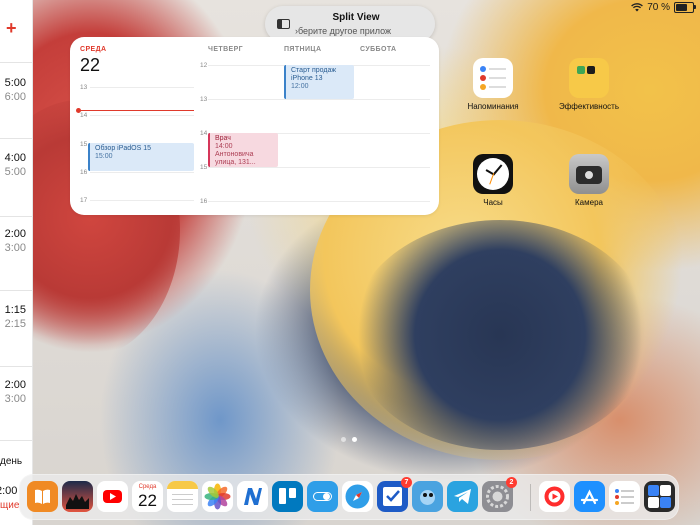 This screenshot has width=700, height=525. Describe the element at coordinates (314, 74) in the screenshot. I see `event-title: Старт продаж iPhone 13` at that location.